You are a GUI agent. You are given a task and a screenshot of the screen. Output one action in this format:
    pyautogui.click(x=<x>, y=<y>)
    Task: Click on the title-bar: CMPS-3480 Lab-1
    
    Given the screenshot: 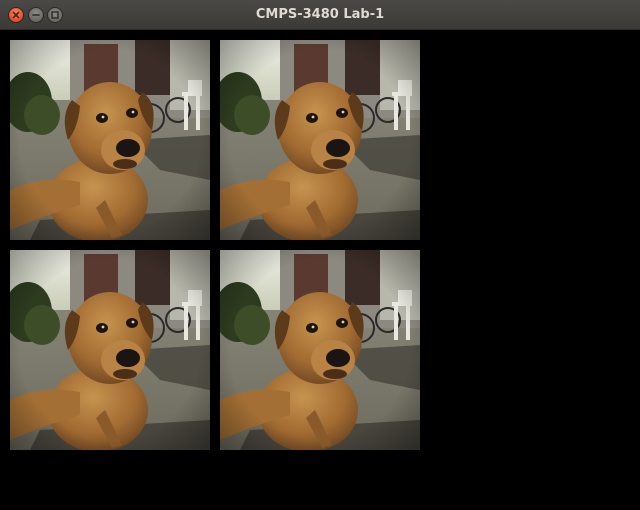 What is the action you would take?
    pyautogui.click(x=320, y=15)
    